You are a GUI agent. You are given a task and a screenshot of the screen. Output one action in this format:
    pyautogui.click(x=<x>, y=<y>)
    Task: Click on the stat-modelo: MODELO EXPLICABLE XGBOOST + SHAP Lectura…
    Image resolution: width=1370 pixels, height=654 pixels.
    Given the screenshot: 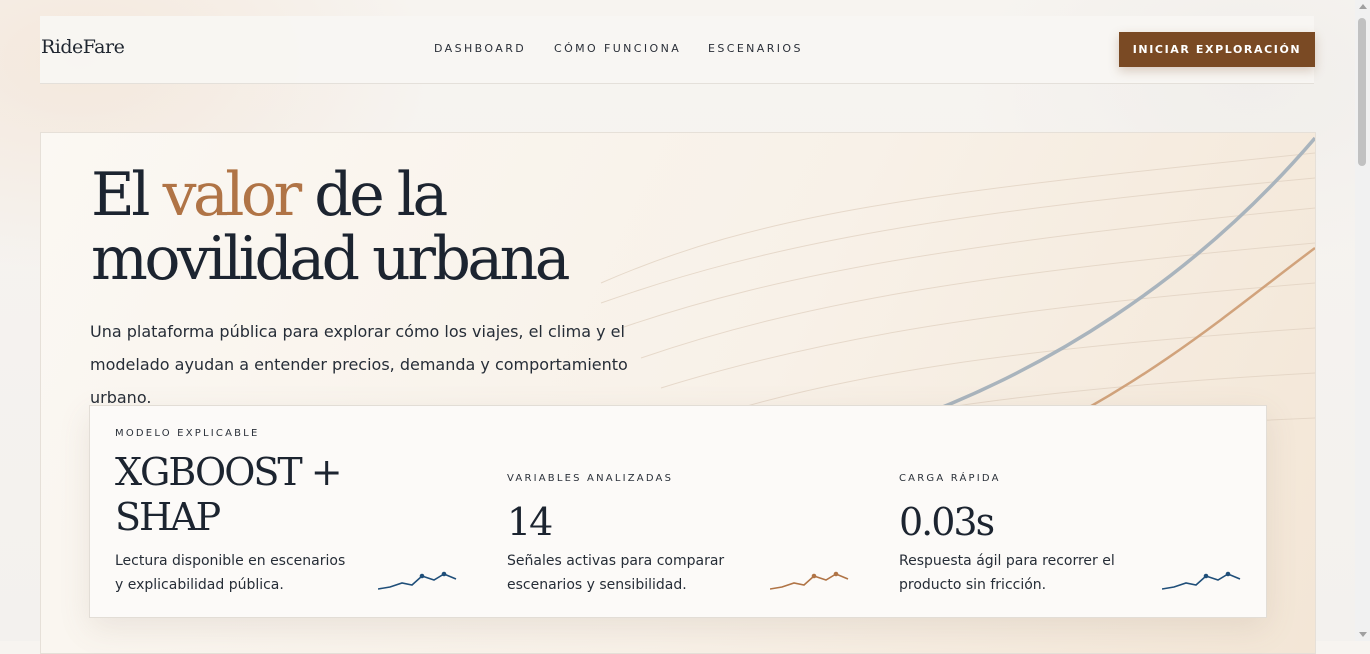 What is the action you would take?
    pyautogui.click(x=305, y=511)
    